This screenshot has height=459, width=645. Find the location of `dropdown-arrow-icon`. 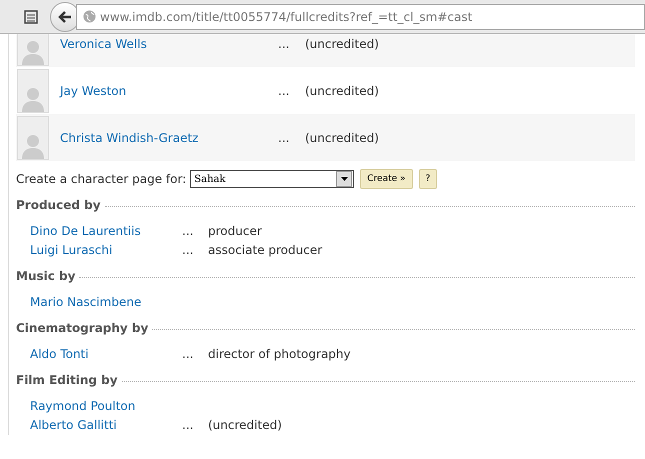

dropdown-arrow-icon is located at coordinates (344, 179).